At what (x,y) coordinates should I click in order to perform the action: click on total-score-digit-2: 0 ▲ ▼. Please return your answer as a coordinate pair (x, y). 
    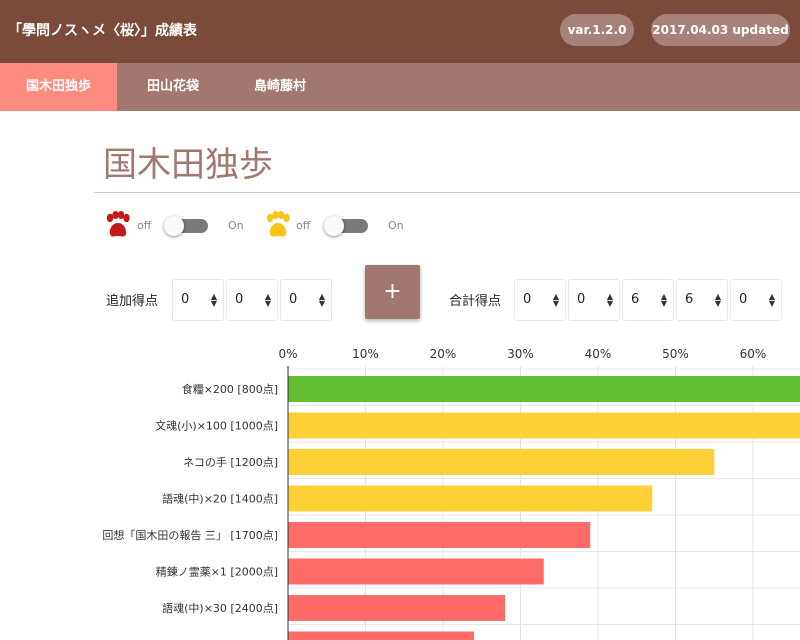
    Looking at the image, I should click on (594, 300).